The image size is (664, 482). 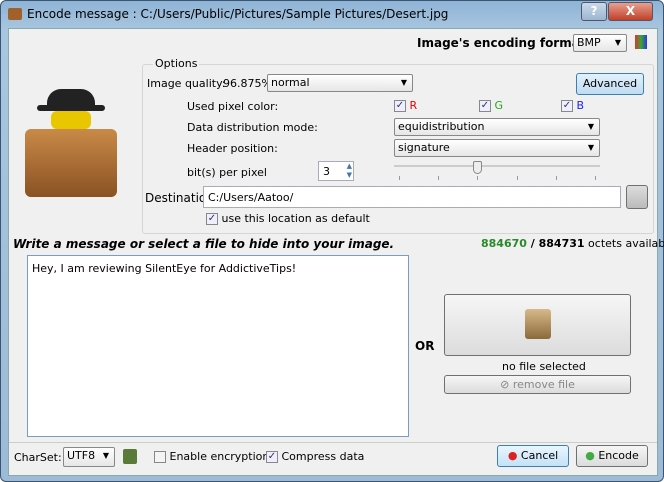 What do you see at coordinates (290, 82) in the screenshot?
I see `quality-select-value: normal` at bounding box center [290, 82].